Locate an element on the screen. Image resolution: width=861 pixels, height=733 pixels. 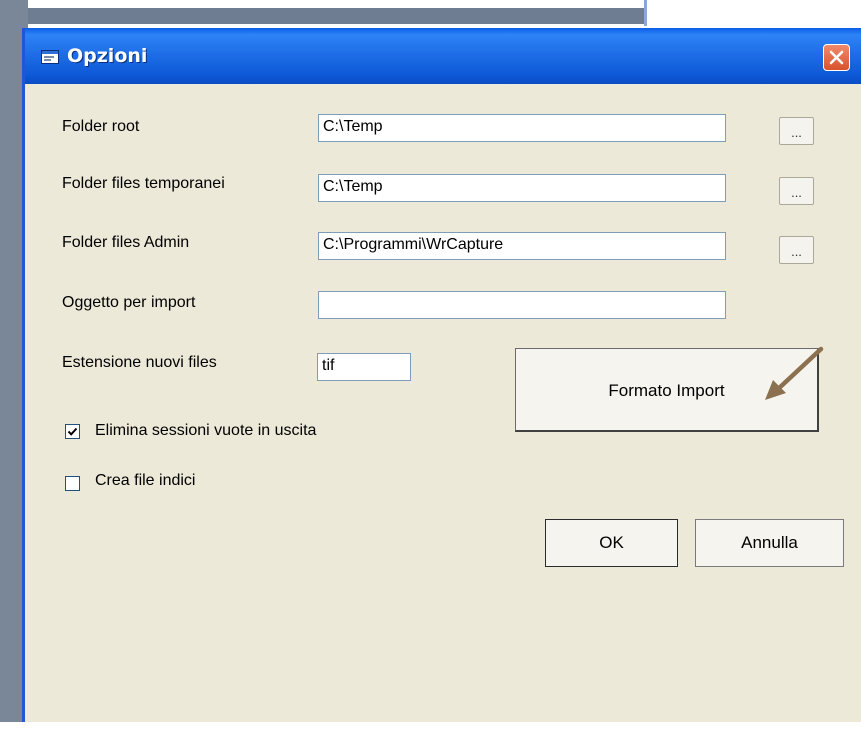
crea-file-indici-label: Crea file indici is located at coordinates (145, 481).